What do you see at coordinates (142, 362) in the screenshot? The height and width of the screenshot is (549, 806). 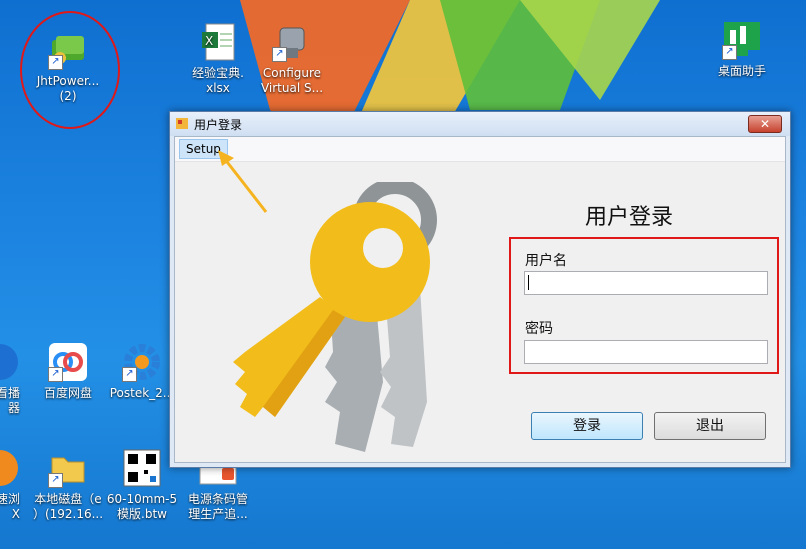 I see `gear-icon: ↗` at bounding box center [142, 362].